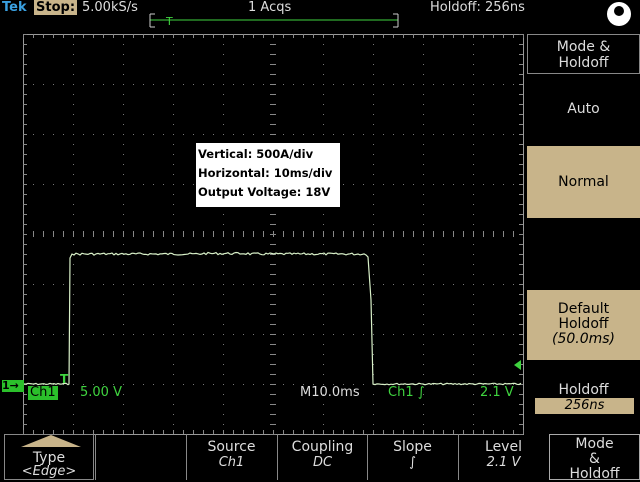 The image size is (640, 482). Describe the element at coordinates (584, 406) in the screenshot. I see `holdoff-value: 256ns` at that location.